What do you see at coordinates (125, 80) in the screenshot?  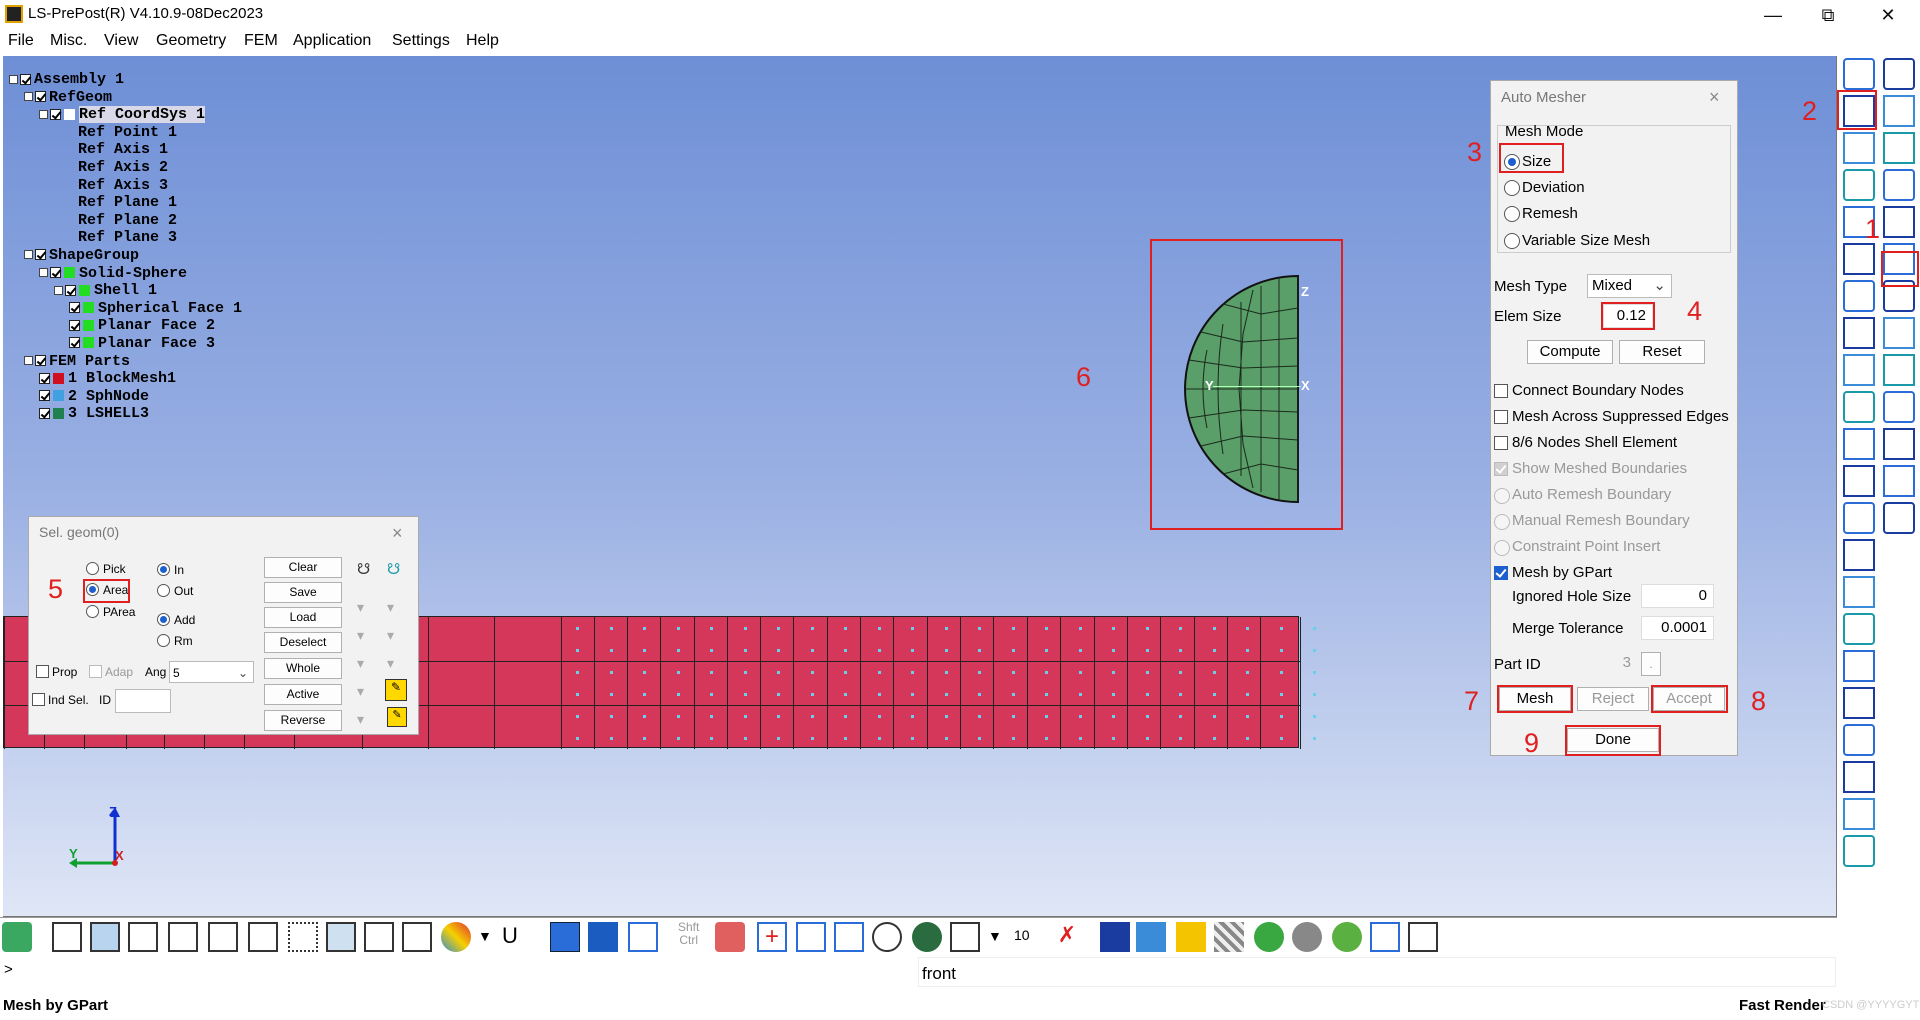 I see `tree-node: Assembly 1` at bounding box center [125, 80].